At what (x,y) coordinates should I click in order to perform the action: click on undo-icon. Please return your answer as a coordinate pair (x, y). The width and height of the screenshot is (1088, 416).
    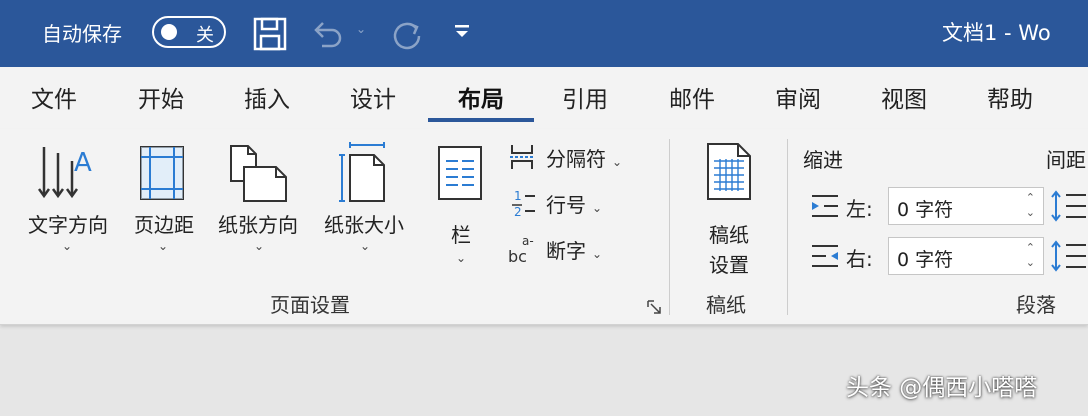
    Looking at the image, I should click on (327, 36).